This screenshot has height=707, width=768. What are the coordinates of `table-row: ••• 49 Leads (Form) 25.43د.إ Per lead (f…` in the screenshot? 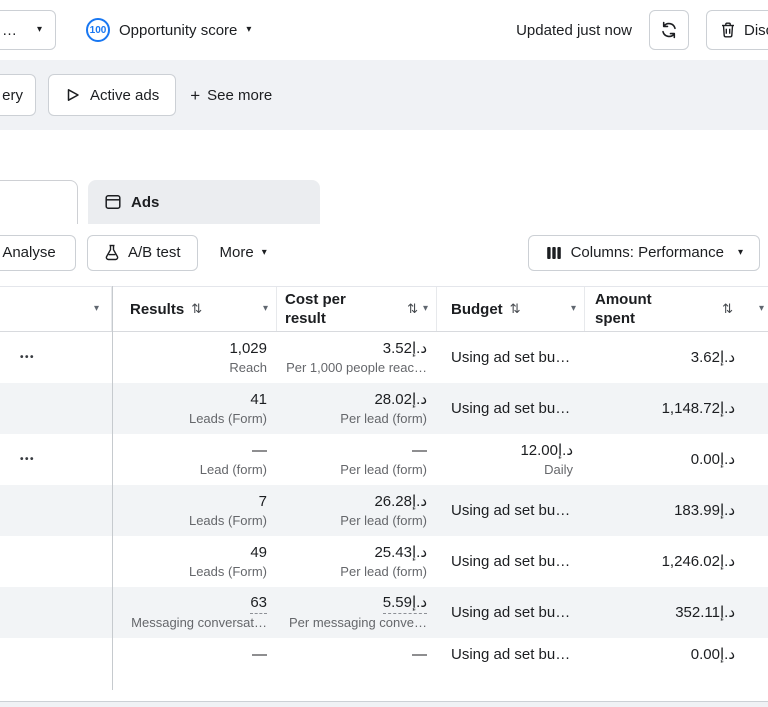 It's located at (384, 561).